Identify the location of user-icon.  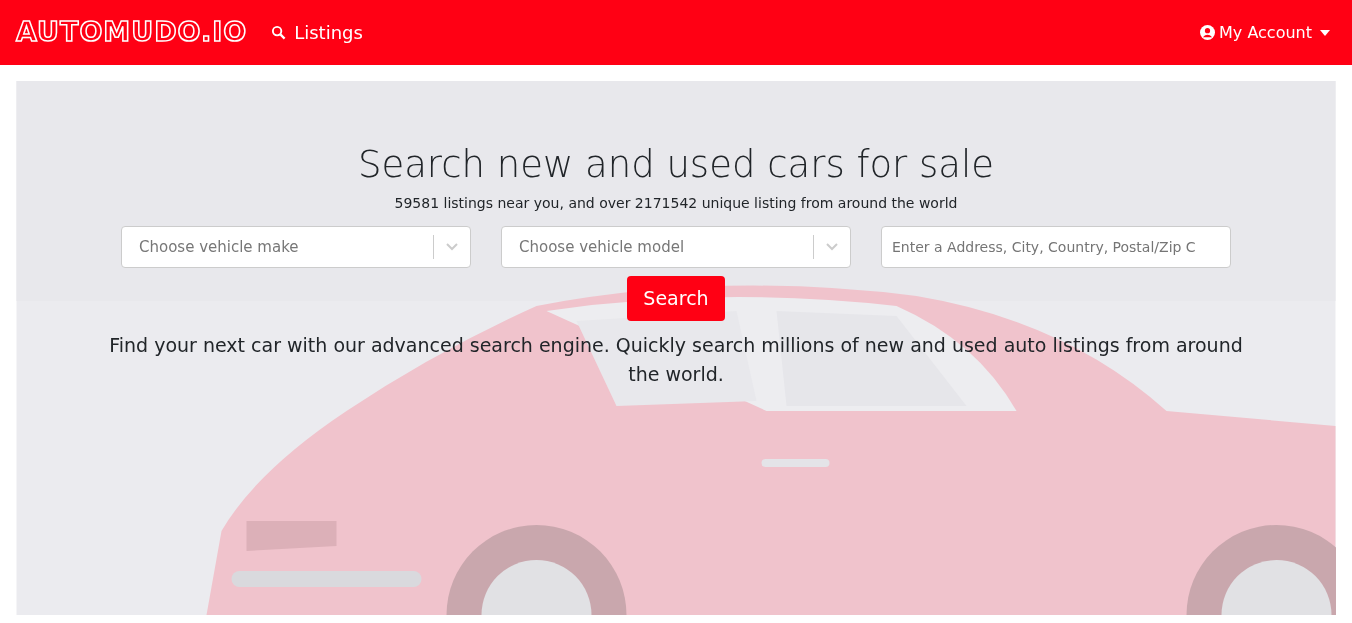
(1208, 32).